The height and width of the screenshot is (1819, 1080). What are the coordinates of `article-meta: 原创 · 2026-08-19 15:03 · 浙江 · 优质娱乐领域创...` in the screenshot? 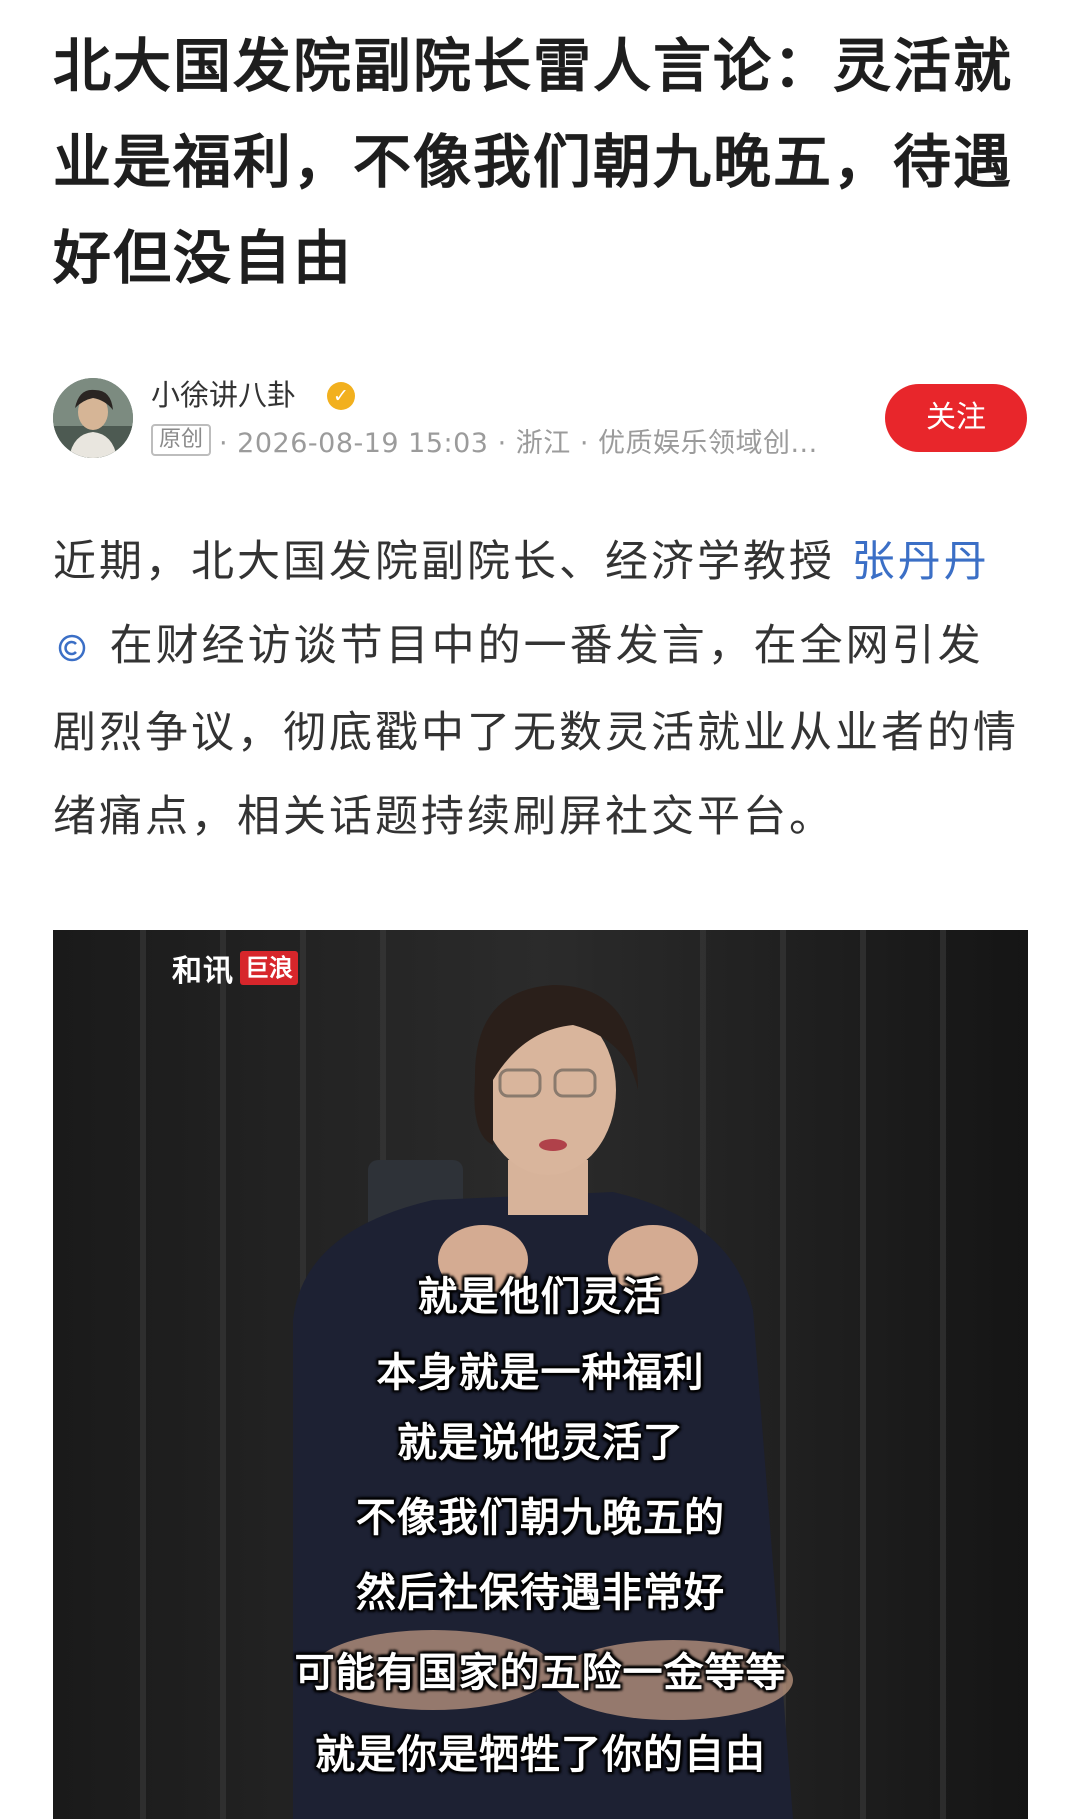 It's located at (484, 440).